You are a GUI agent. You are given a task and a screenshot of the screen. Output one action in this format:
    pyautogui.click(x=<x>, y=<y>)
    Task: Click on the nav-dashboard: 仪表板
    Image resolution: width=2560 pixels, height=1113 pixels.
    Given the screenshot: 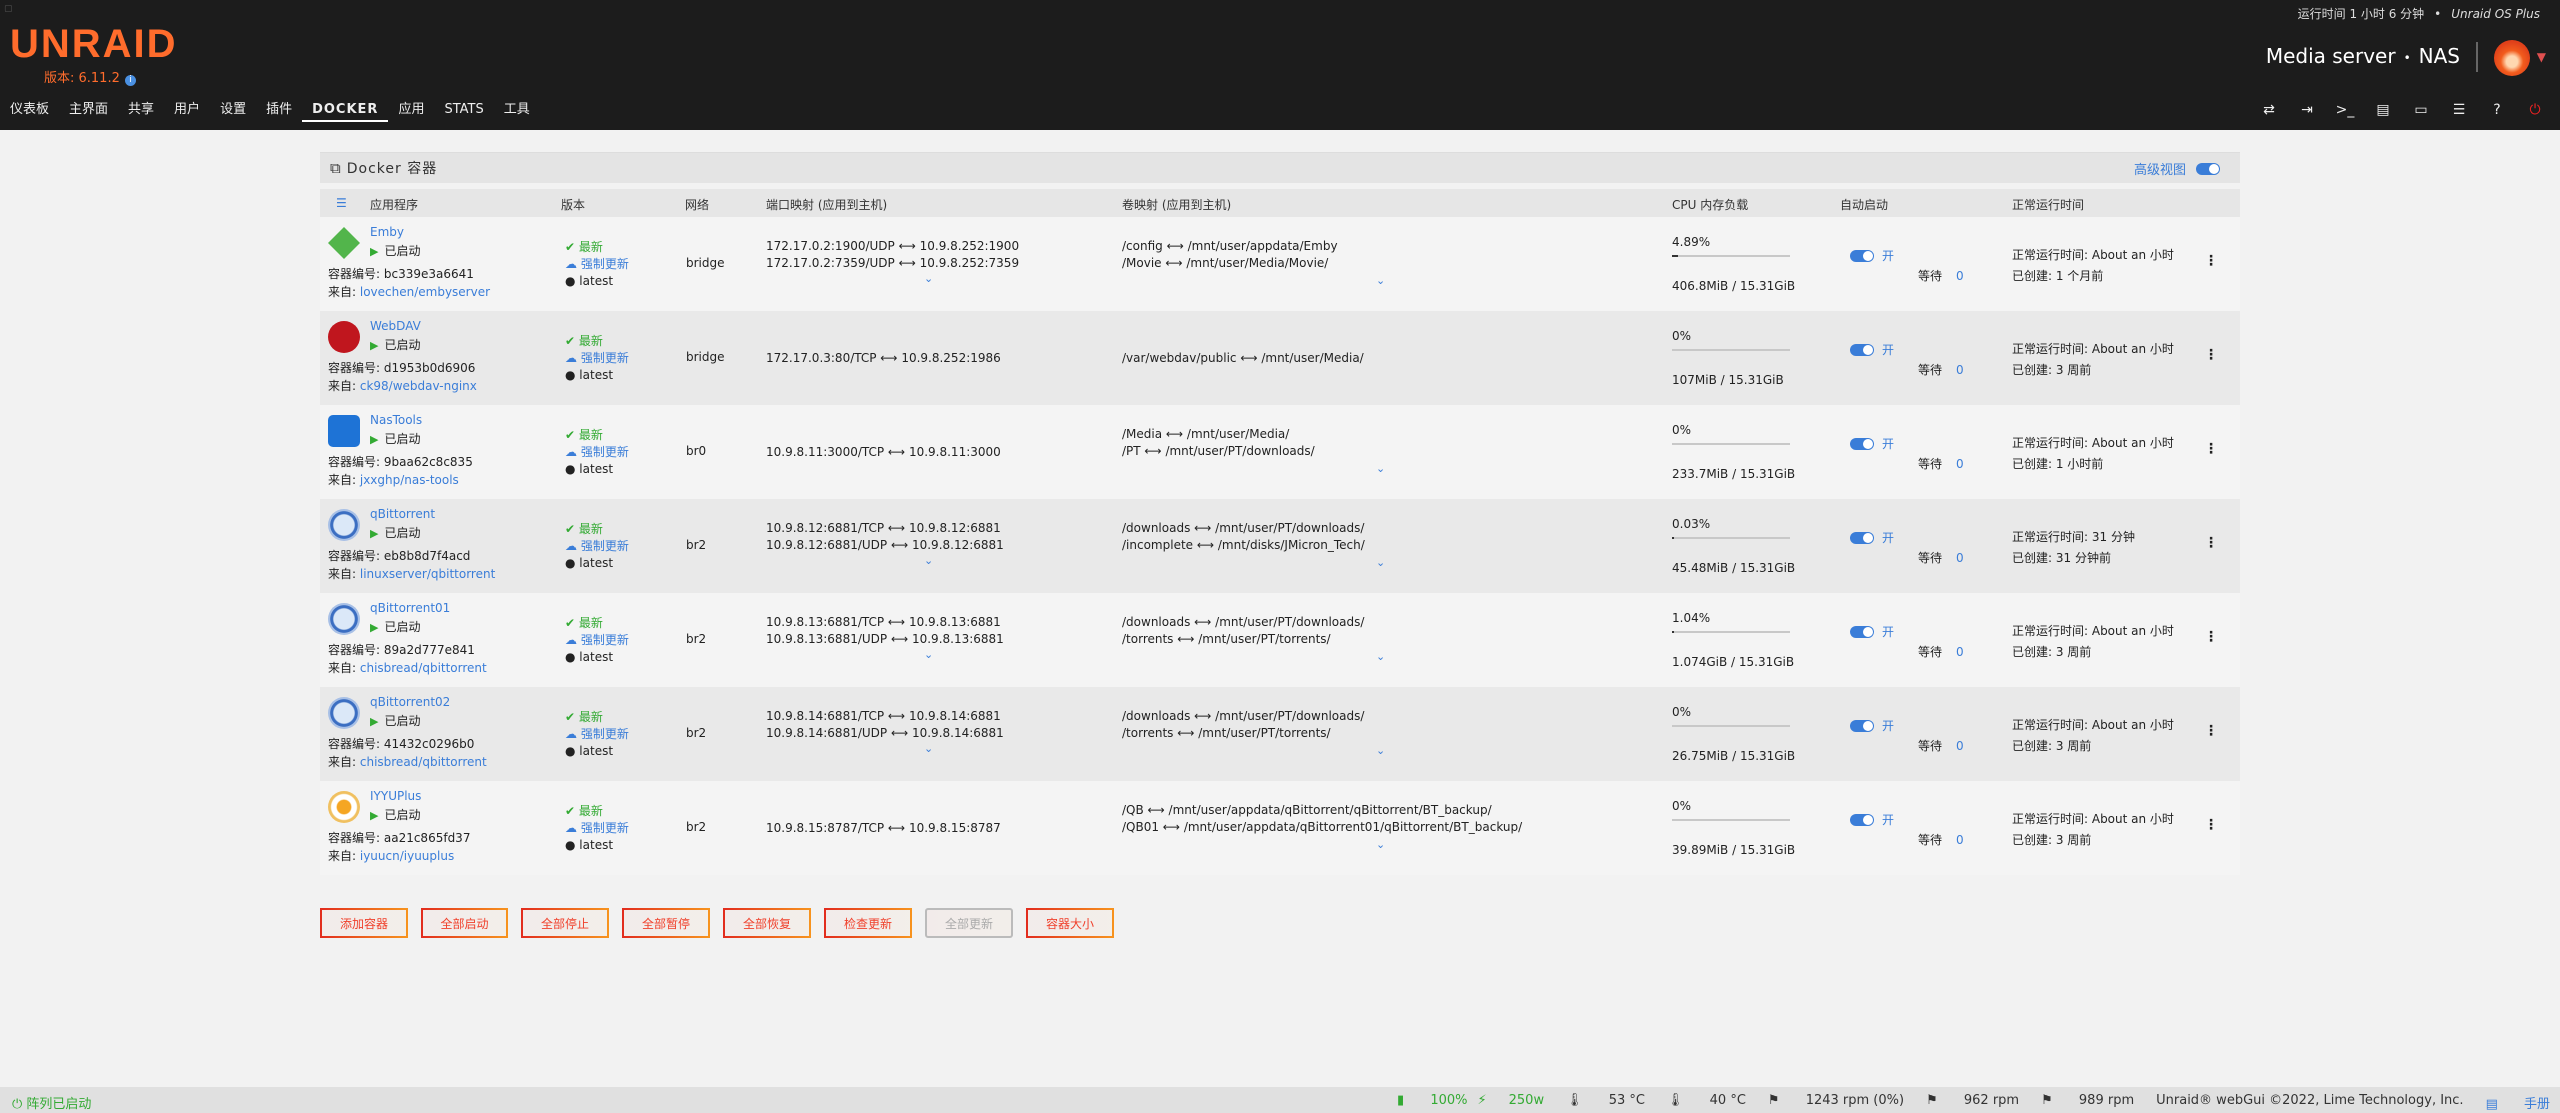 What is the action you would take?
    pyautogui.click(x=29, y=111)
    